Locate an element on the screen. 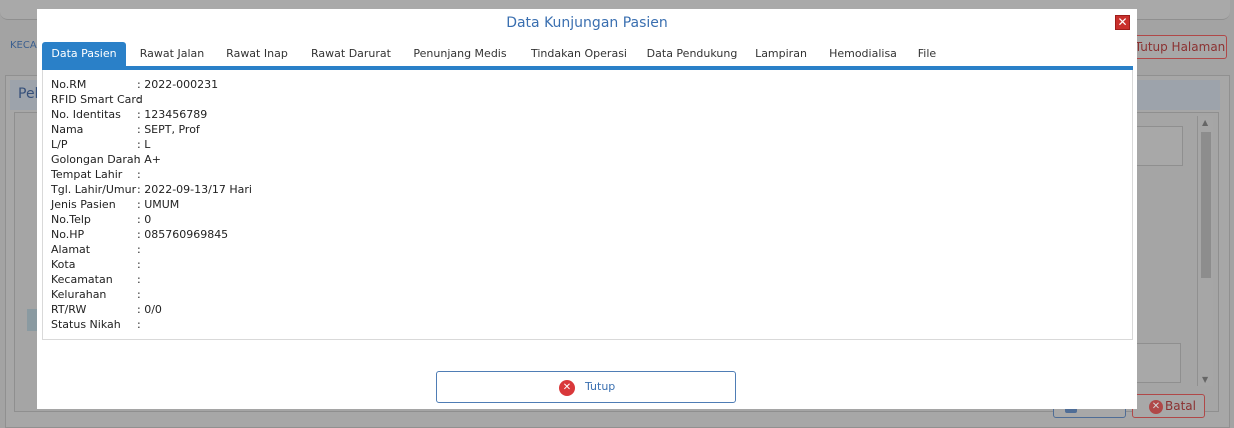 This screenshot has width=1234, height=428. field-value: : SEPT, Prof is located at coordinates (168, 129).